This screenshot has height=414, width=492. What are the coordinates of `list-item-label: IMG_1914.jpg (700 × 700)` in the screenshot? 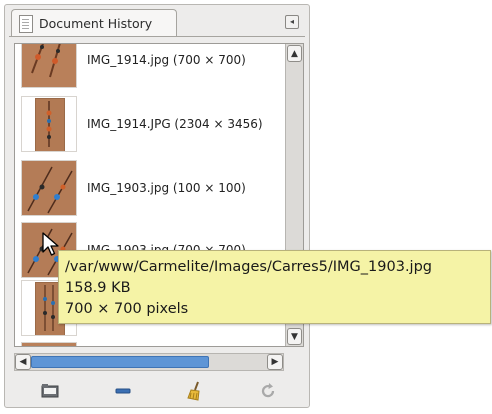 It's located at (166, 60).